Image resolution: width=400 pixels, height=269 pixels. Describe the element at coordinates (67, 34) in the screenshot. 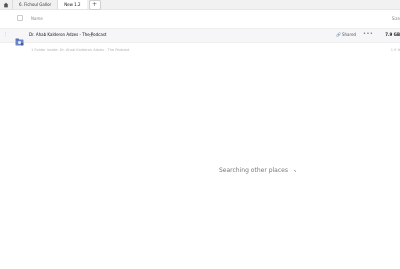

I see `file-name: Dr. Ahab Kalderon Adzes - The Podcast` at that location.